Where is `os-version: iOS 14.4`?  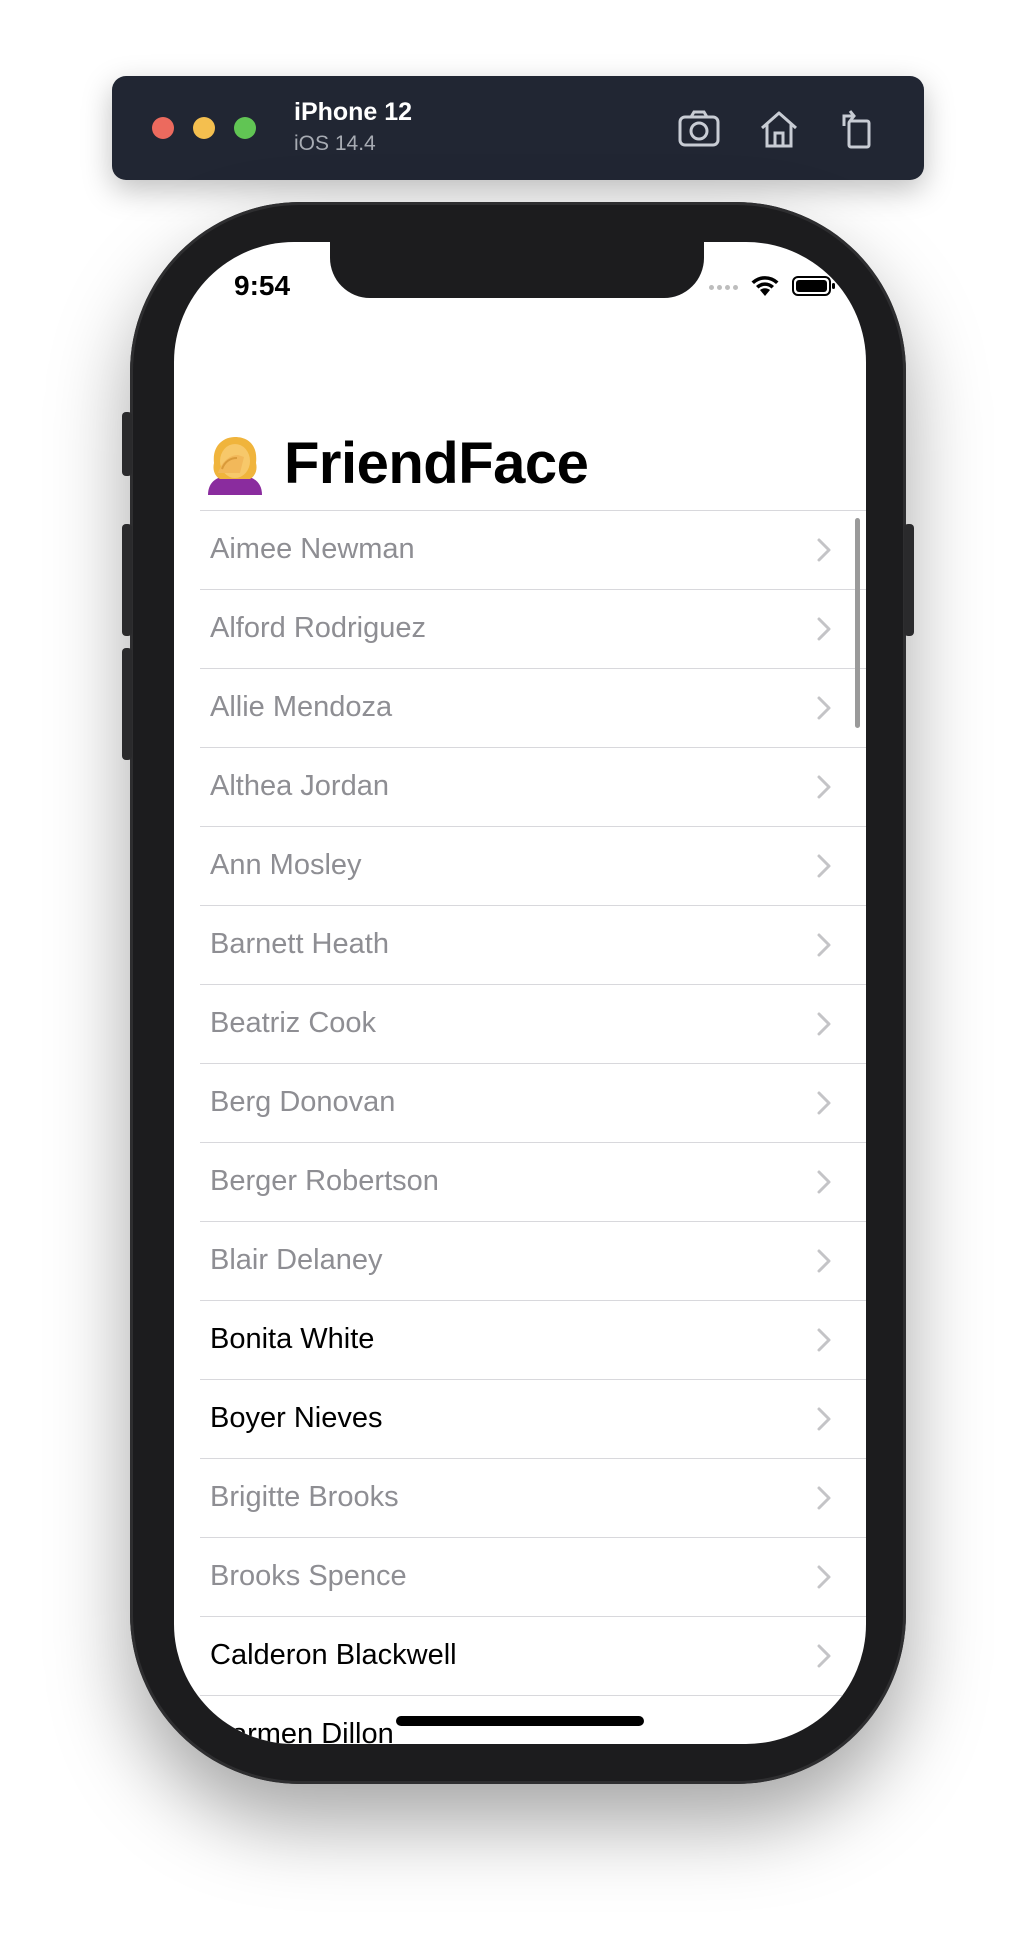
os-version: iOS 14.4 is located at coordinates (335, 143).